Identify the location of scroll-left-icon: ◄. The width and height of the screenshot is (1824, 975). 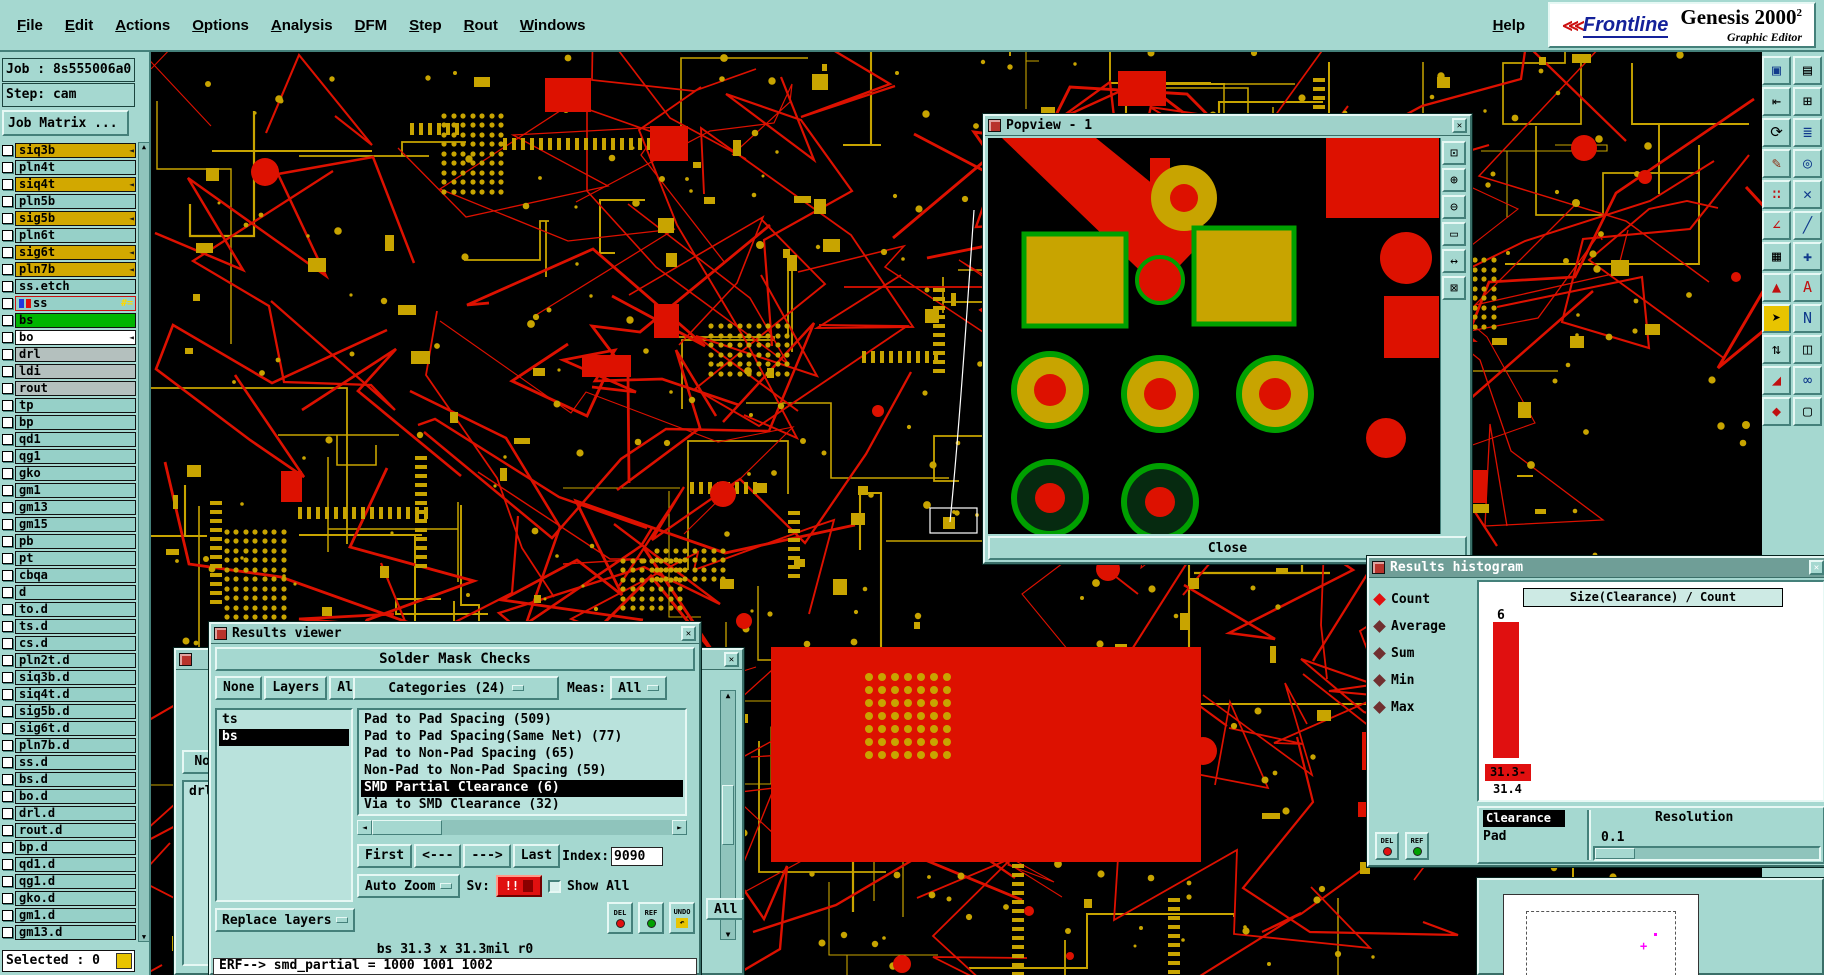
(364, 827).